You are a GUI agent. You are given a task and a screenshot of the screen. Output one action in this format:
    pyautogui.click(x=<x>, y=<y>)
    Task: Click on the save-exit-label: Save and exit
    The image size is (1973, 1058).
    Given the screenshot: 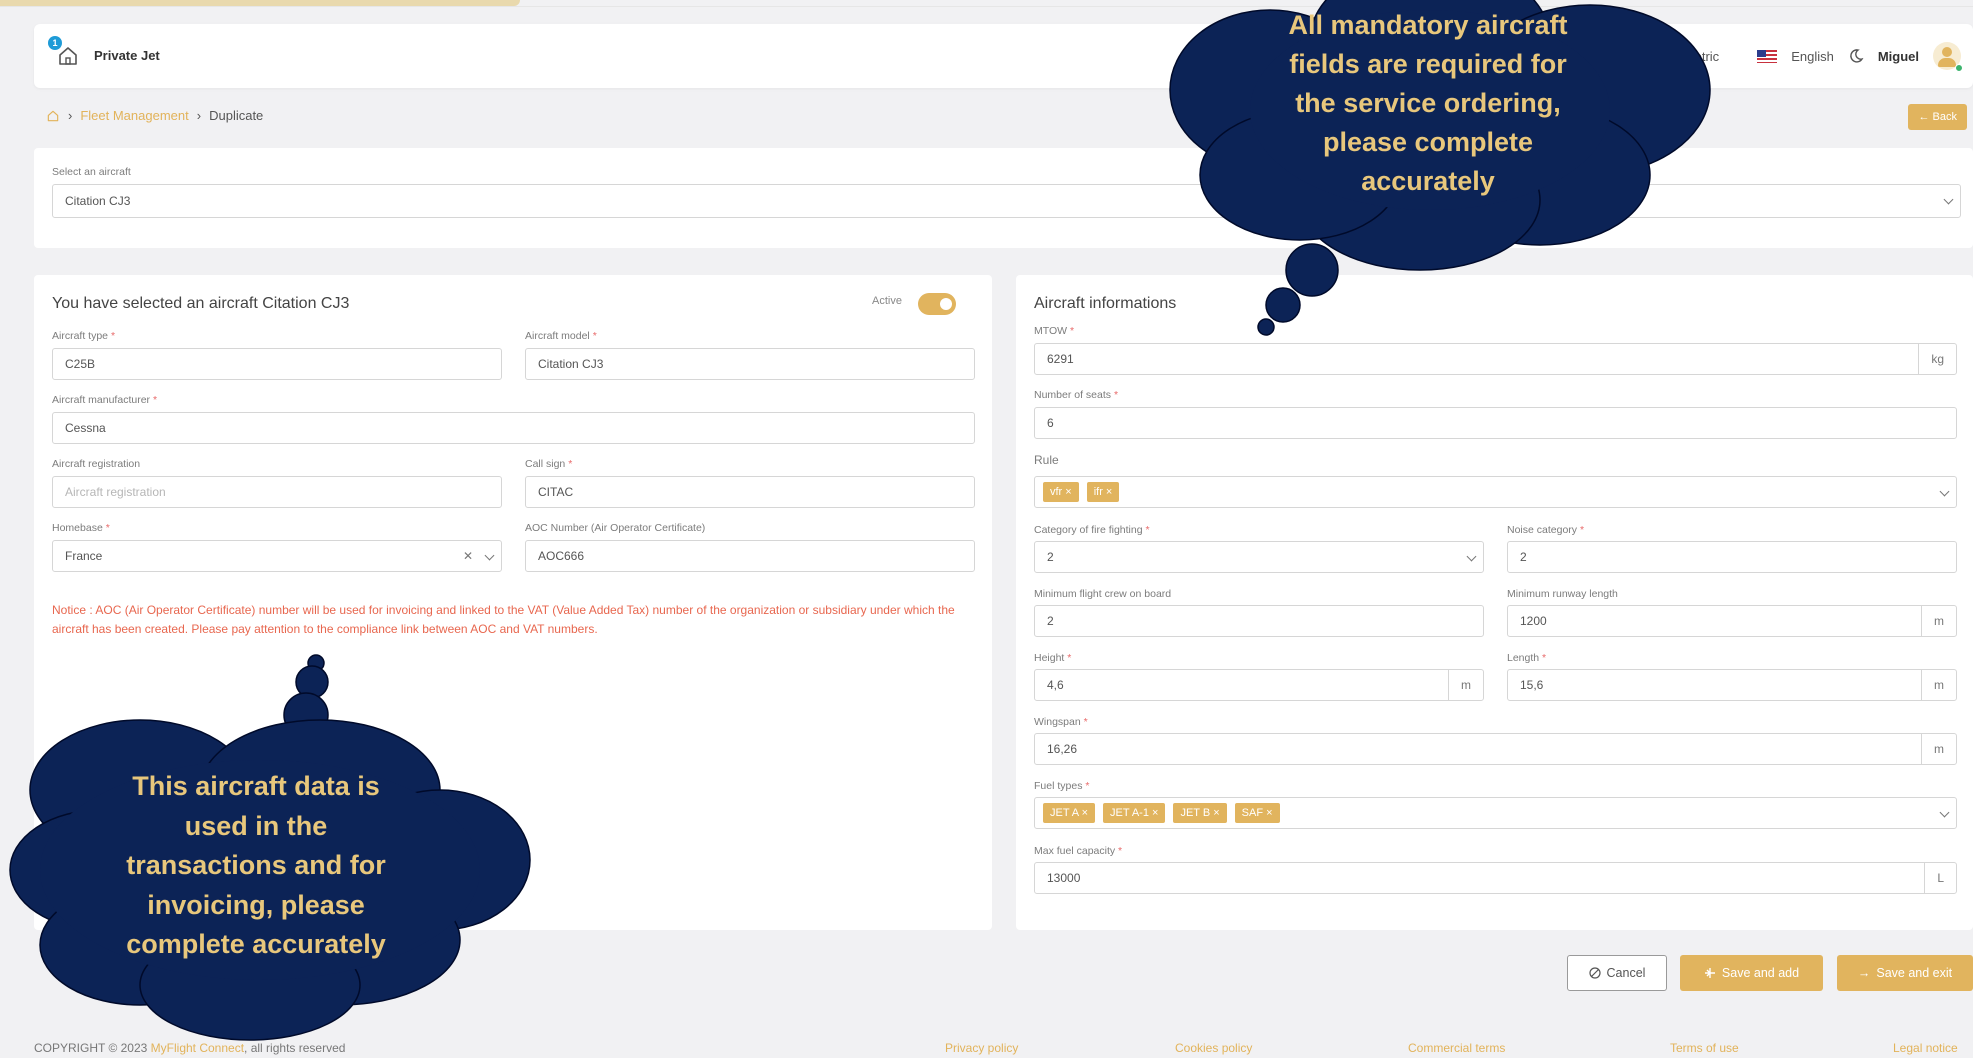 What is the action you would take?
    pyautogui.click(x=1914, y=973)
    